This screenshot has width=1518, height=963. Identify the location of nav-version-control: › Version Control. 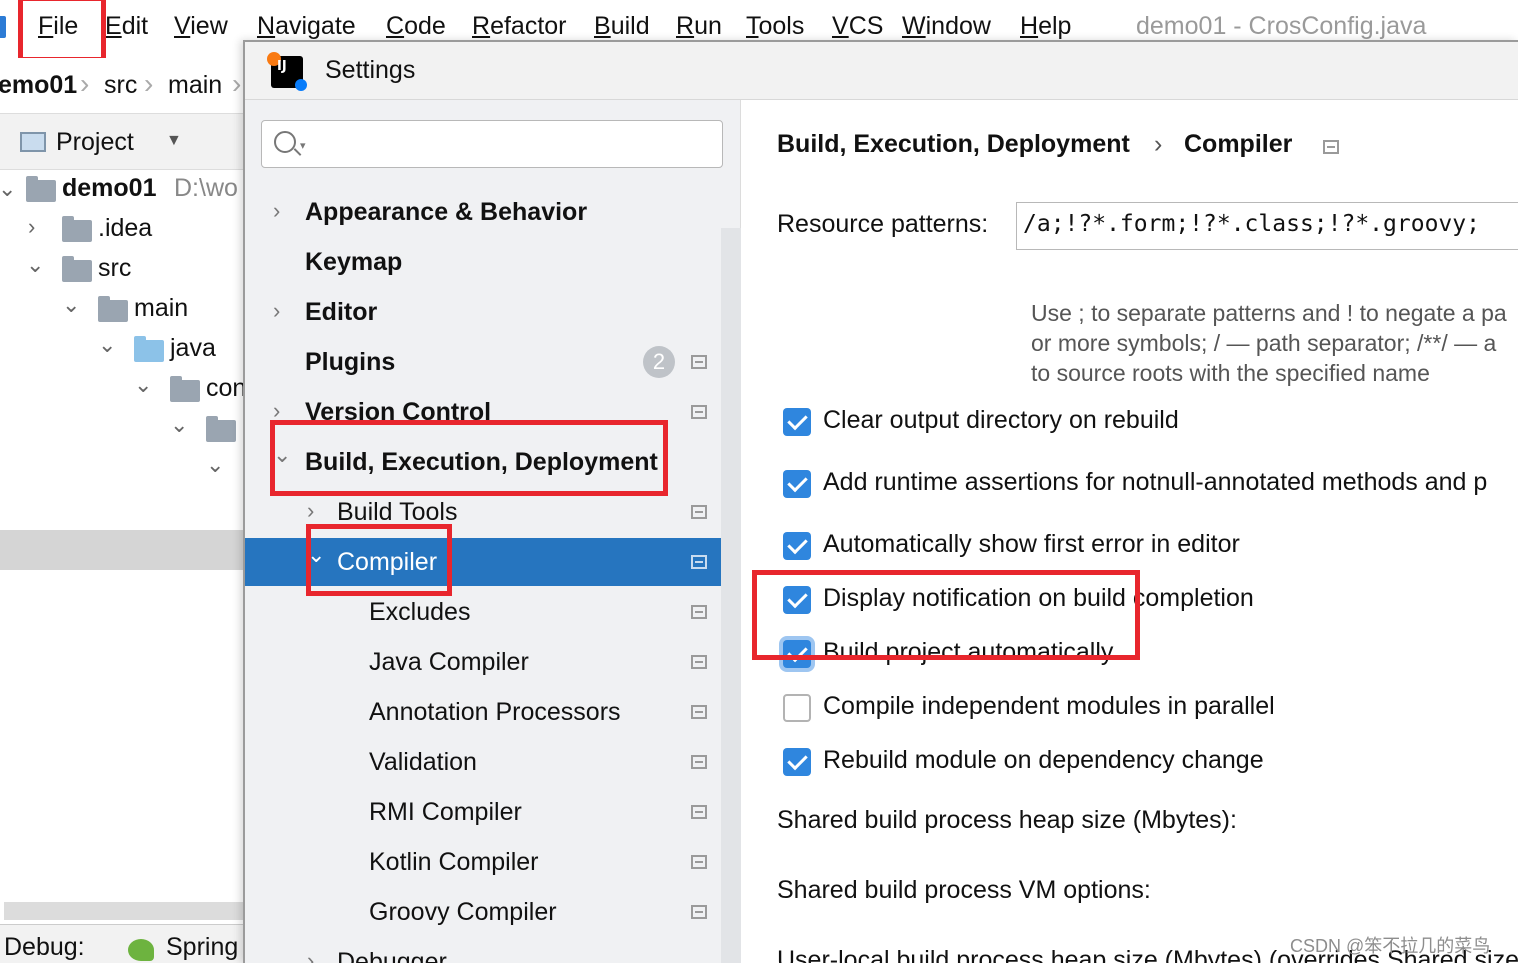
(483, 412).